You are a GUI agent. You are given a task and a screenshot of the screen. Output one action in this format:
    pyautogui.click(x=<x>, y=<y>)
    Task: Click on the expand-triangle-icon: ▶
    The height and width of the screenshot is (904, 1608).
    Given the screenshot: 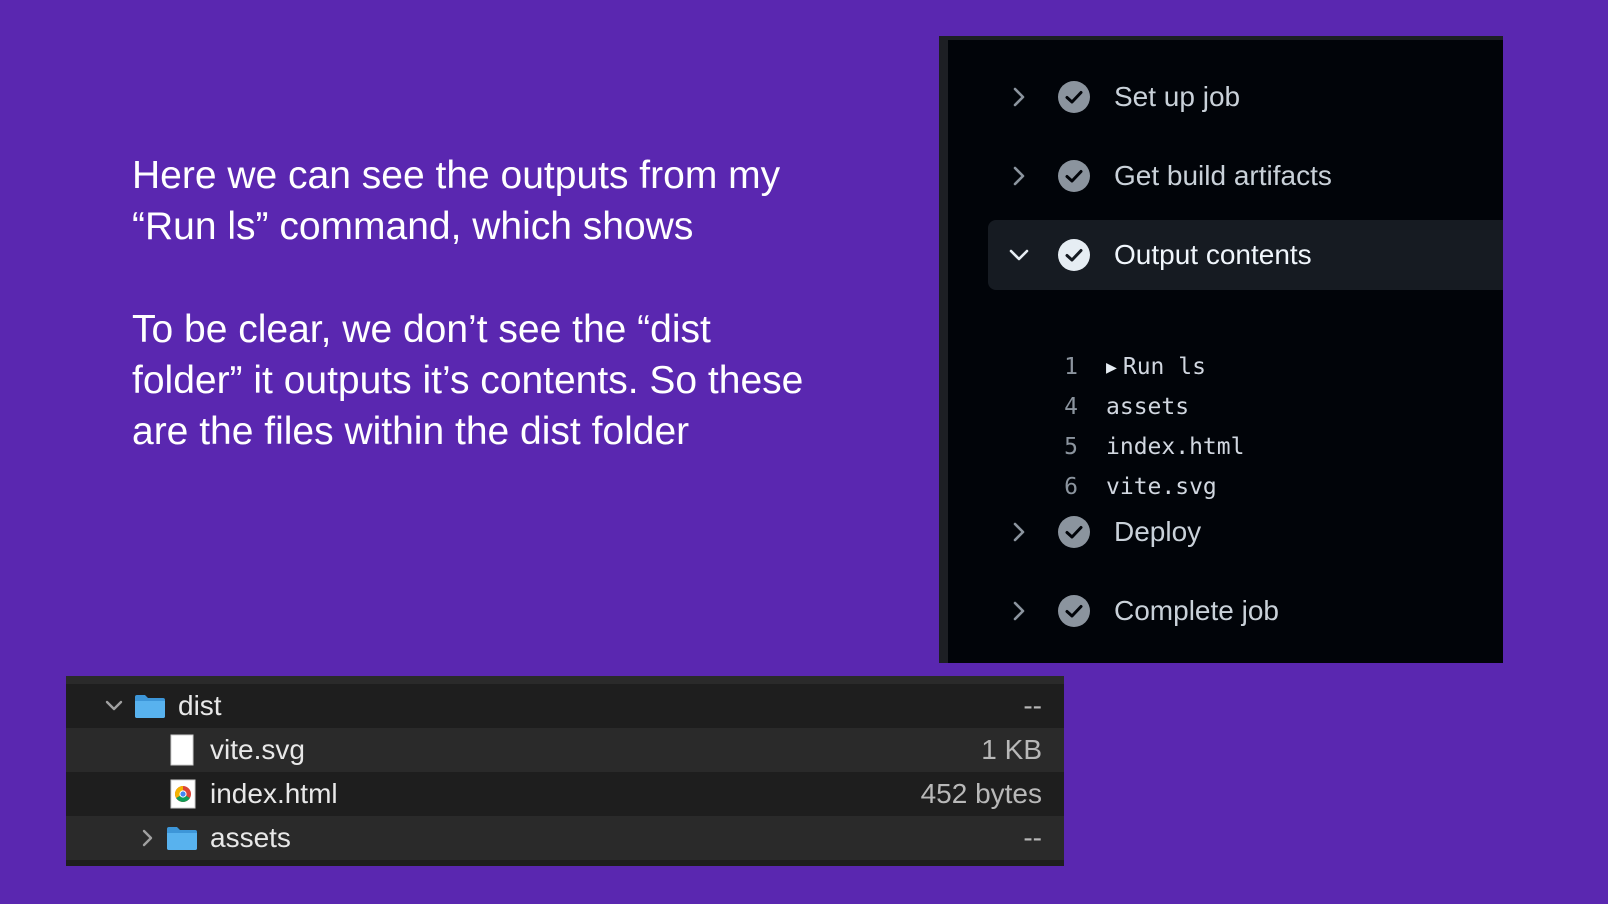 What is the action you would take?
    pyautogui.click(x=1111, y=367)
    